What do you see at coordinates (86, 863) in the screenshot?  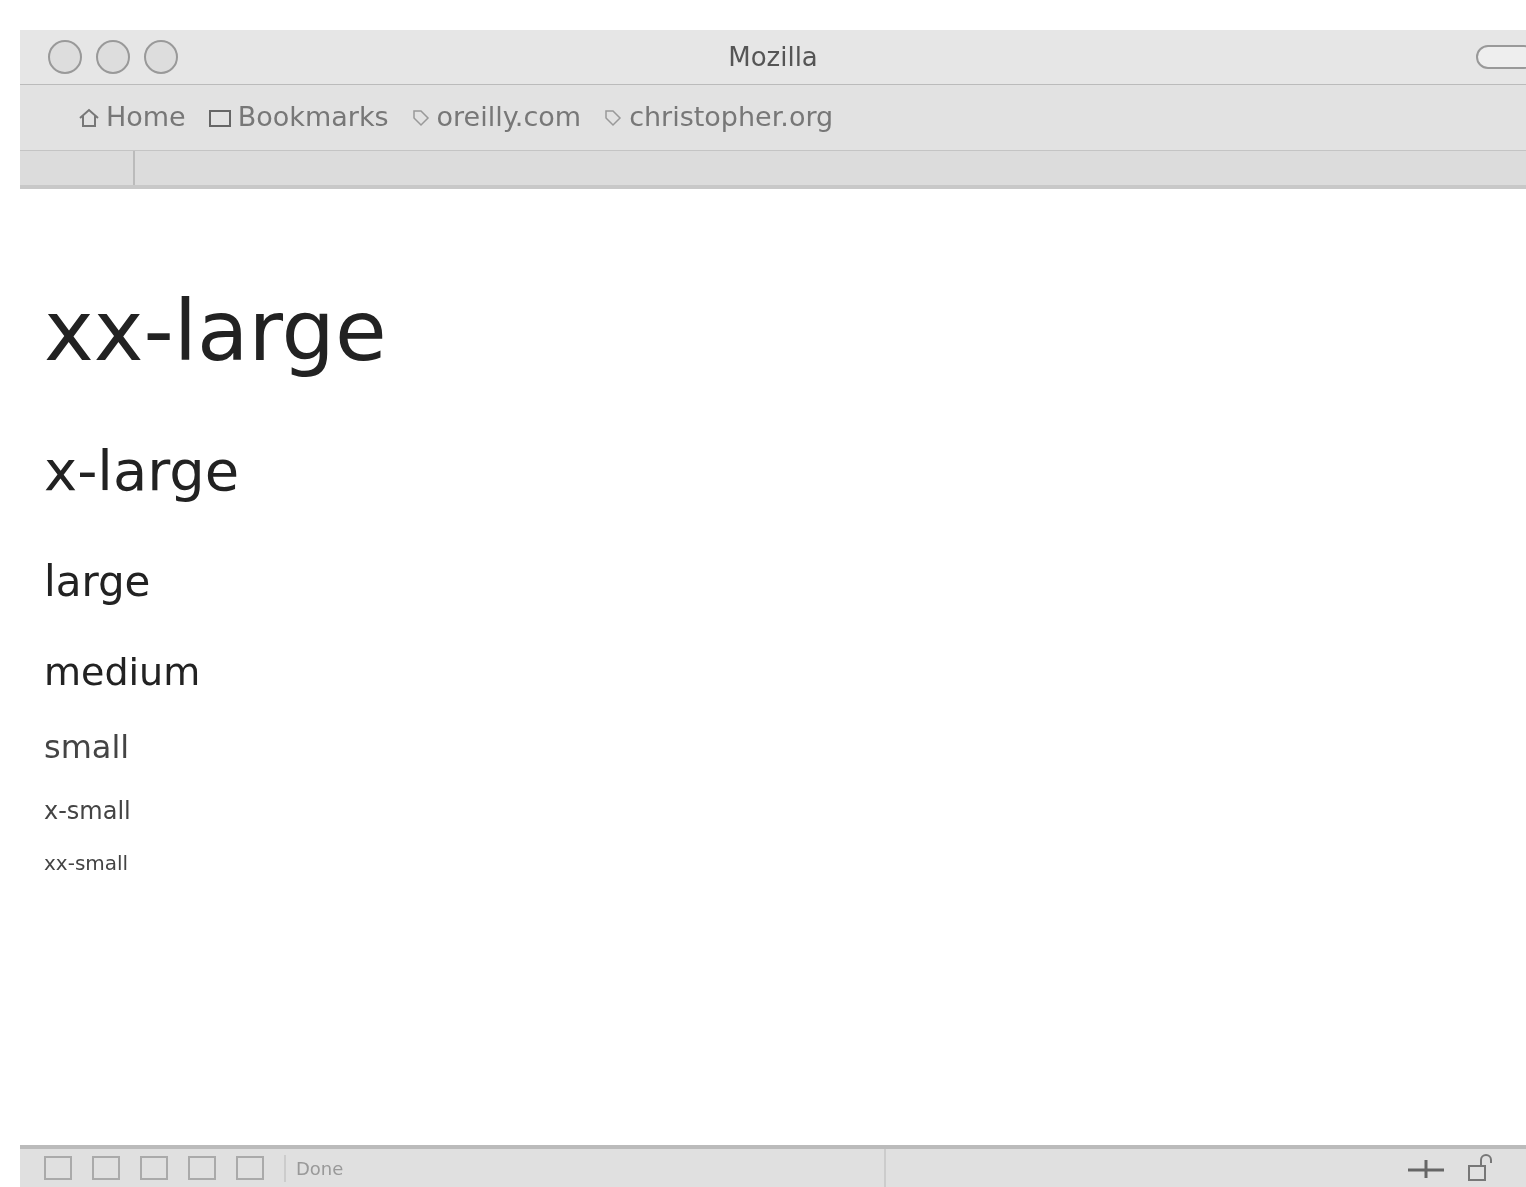 I see `sample-text: xx-small` at bounding box center [86, 863].